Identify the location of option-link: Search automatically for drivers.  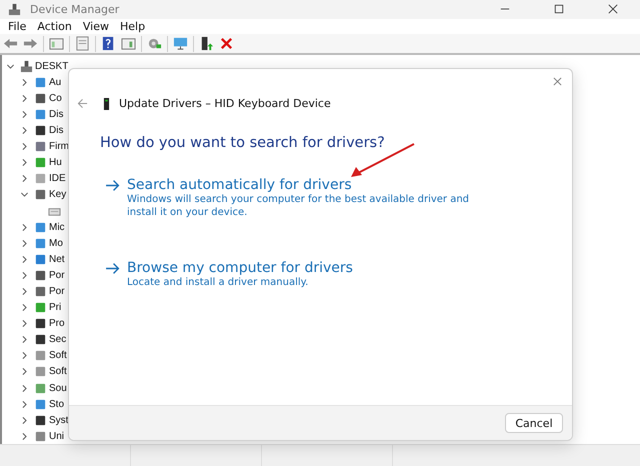
(239, 185).